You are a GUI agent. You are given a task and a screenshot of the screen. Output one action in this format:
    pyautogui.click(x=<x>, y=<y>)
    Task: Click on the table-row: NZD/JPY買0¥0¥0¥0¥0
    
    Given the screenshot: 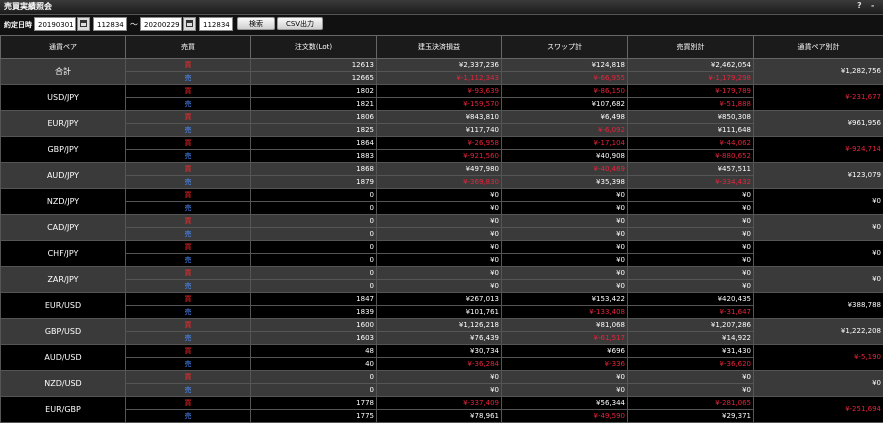 What is the action you would take?
    pyautogui.click(x=442, y=195)
    